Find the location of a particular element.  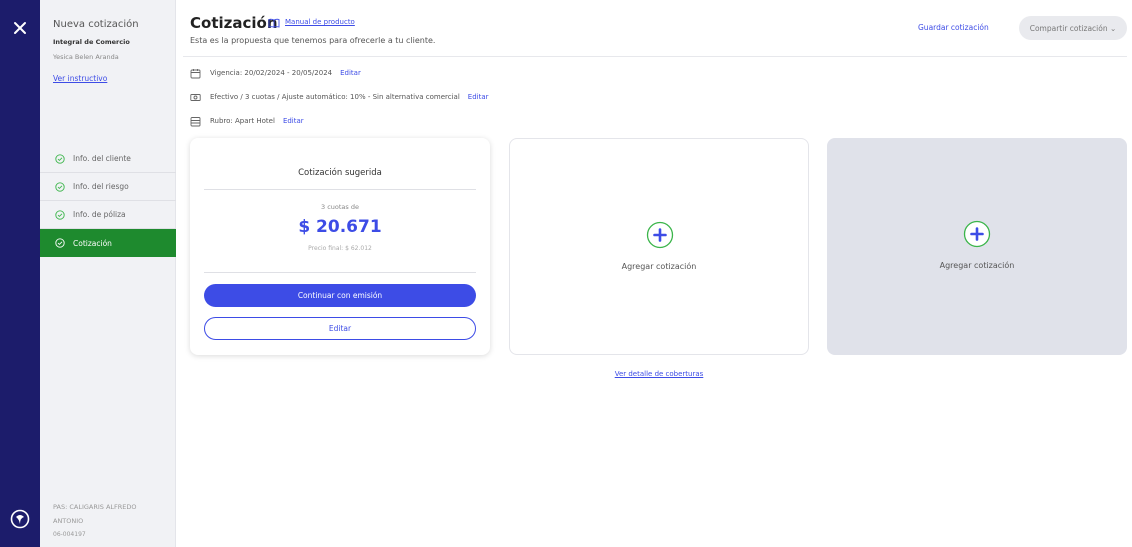

edit-payment-link: Editar is located at coordinates (478, 97).